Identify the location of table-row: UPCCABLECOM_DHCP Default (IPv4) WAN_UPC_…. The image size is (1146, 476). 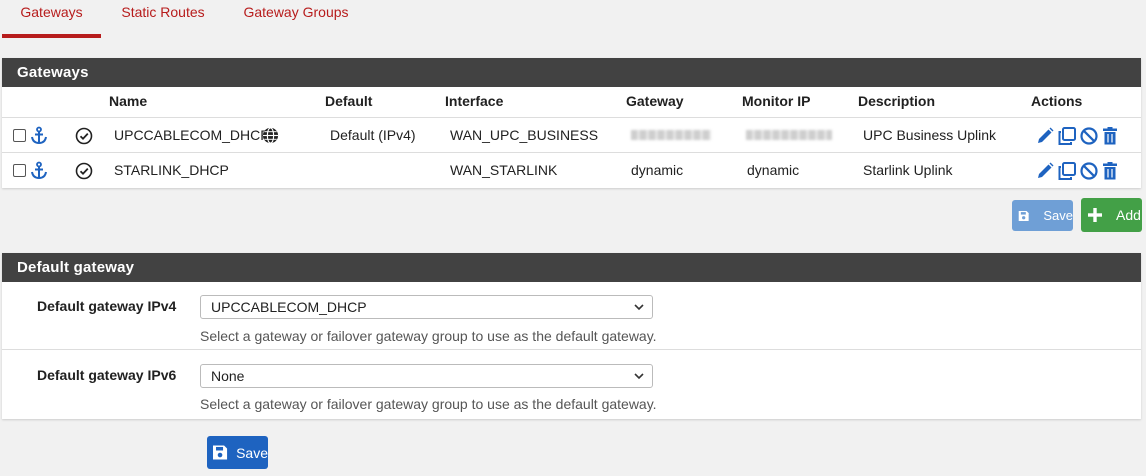
(571, 134).